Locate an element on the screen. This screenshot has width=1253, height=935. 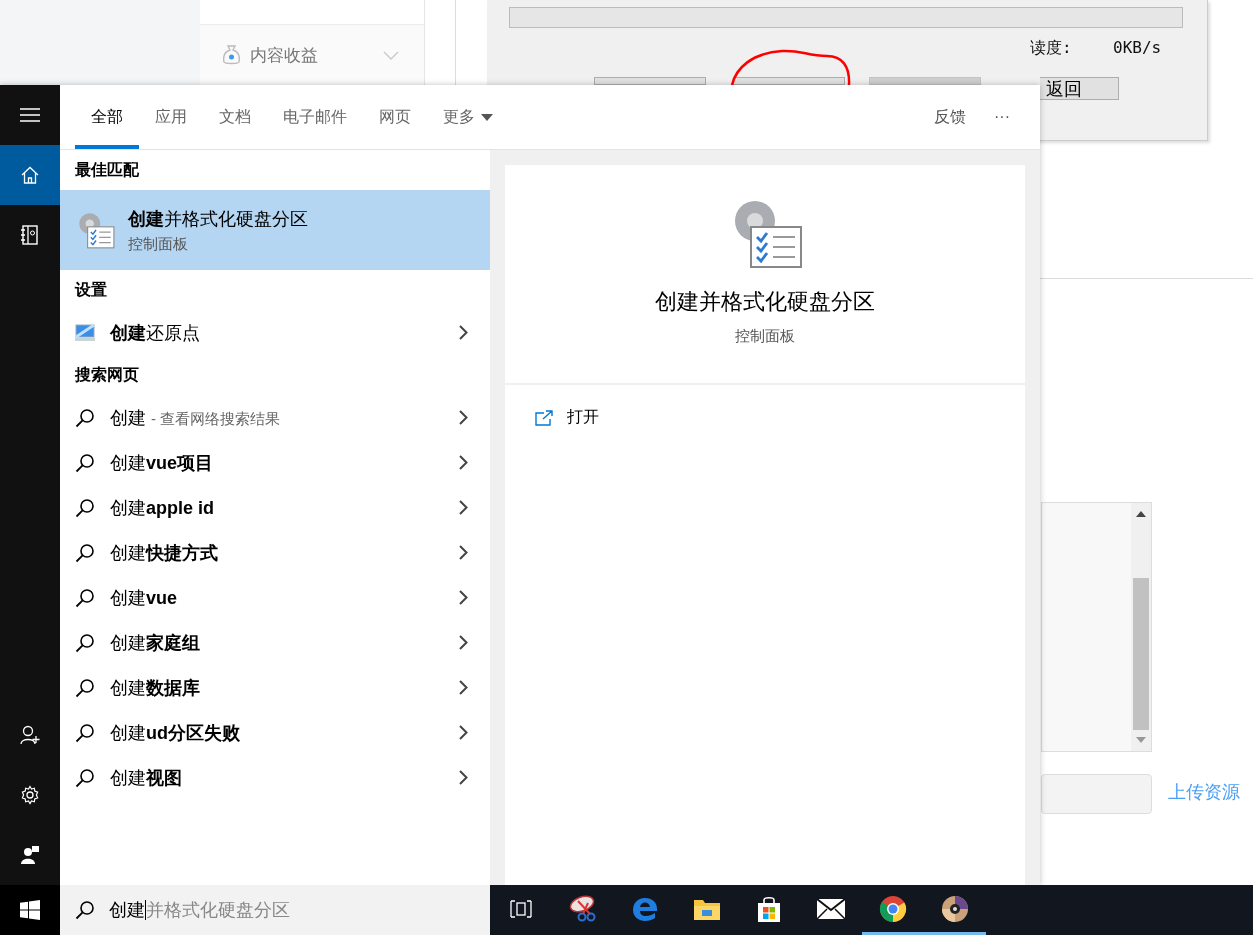
tab: 更多 is located at coordinates (468, 119).